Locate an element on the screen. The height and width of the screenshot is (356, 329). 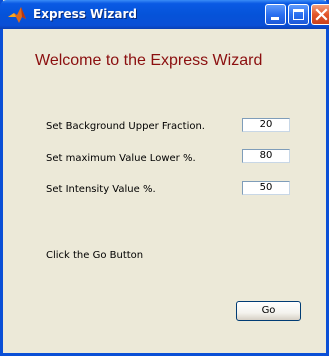
intensity-value-label: Set Intensity Value %. is located at coordinates (101, 189).